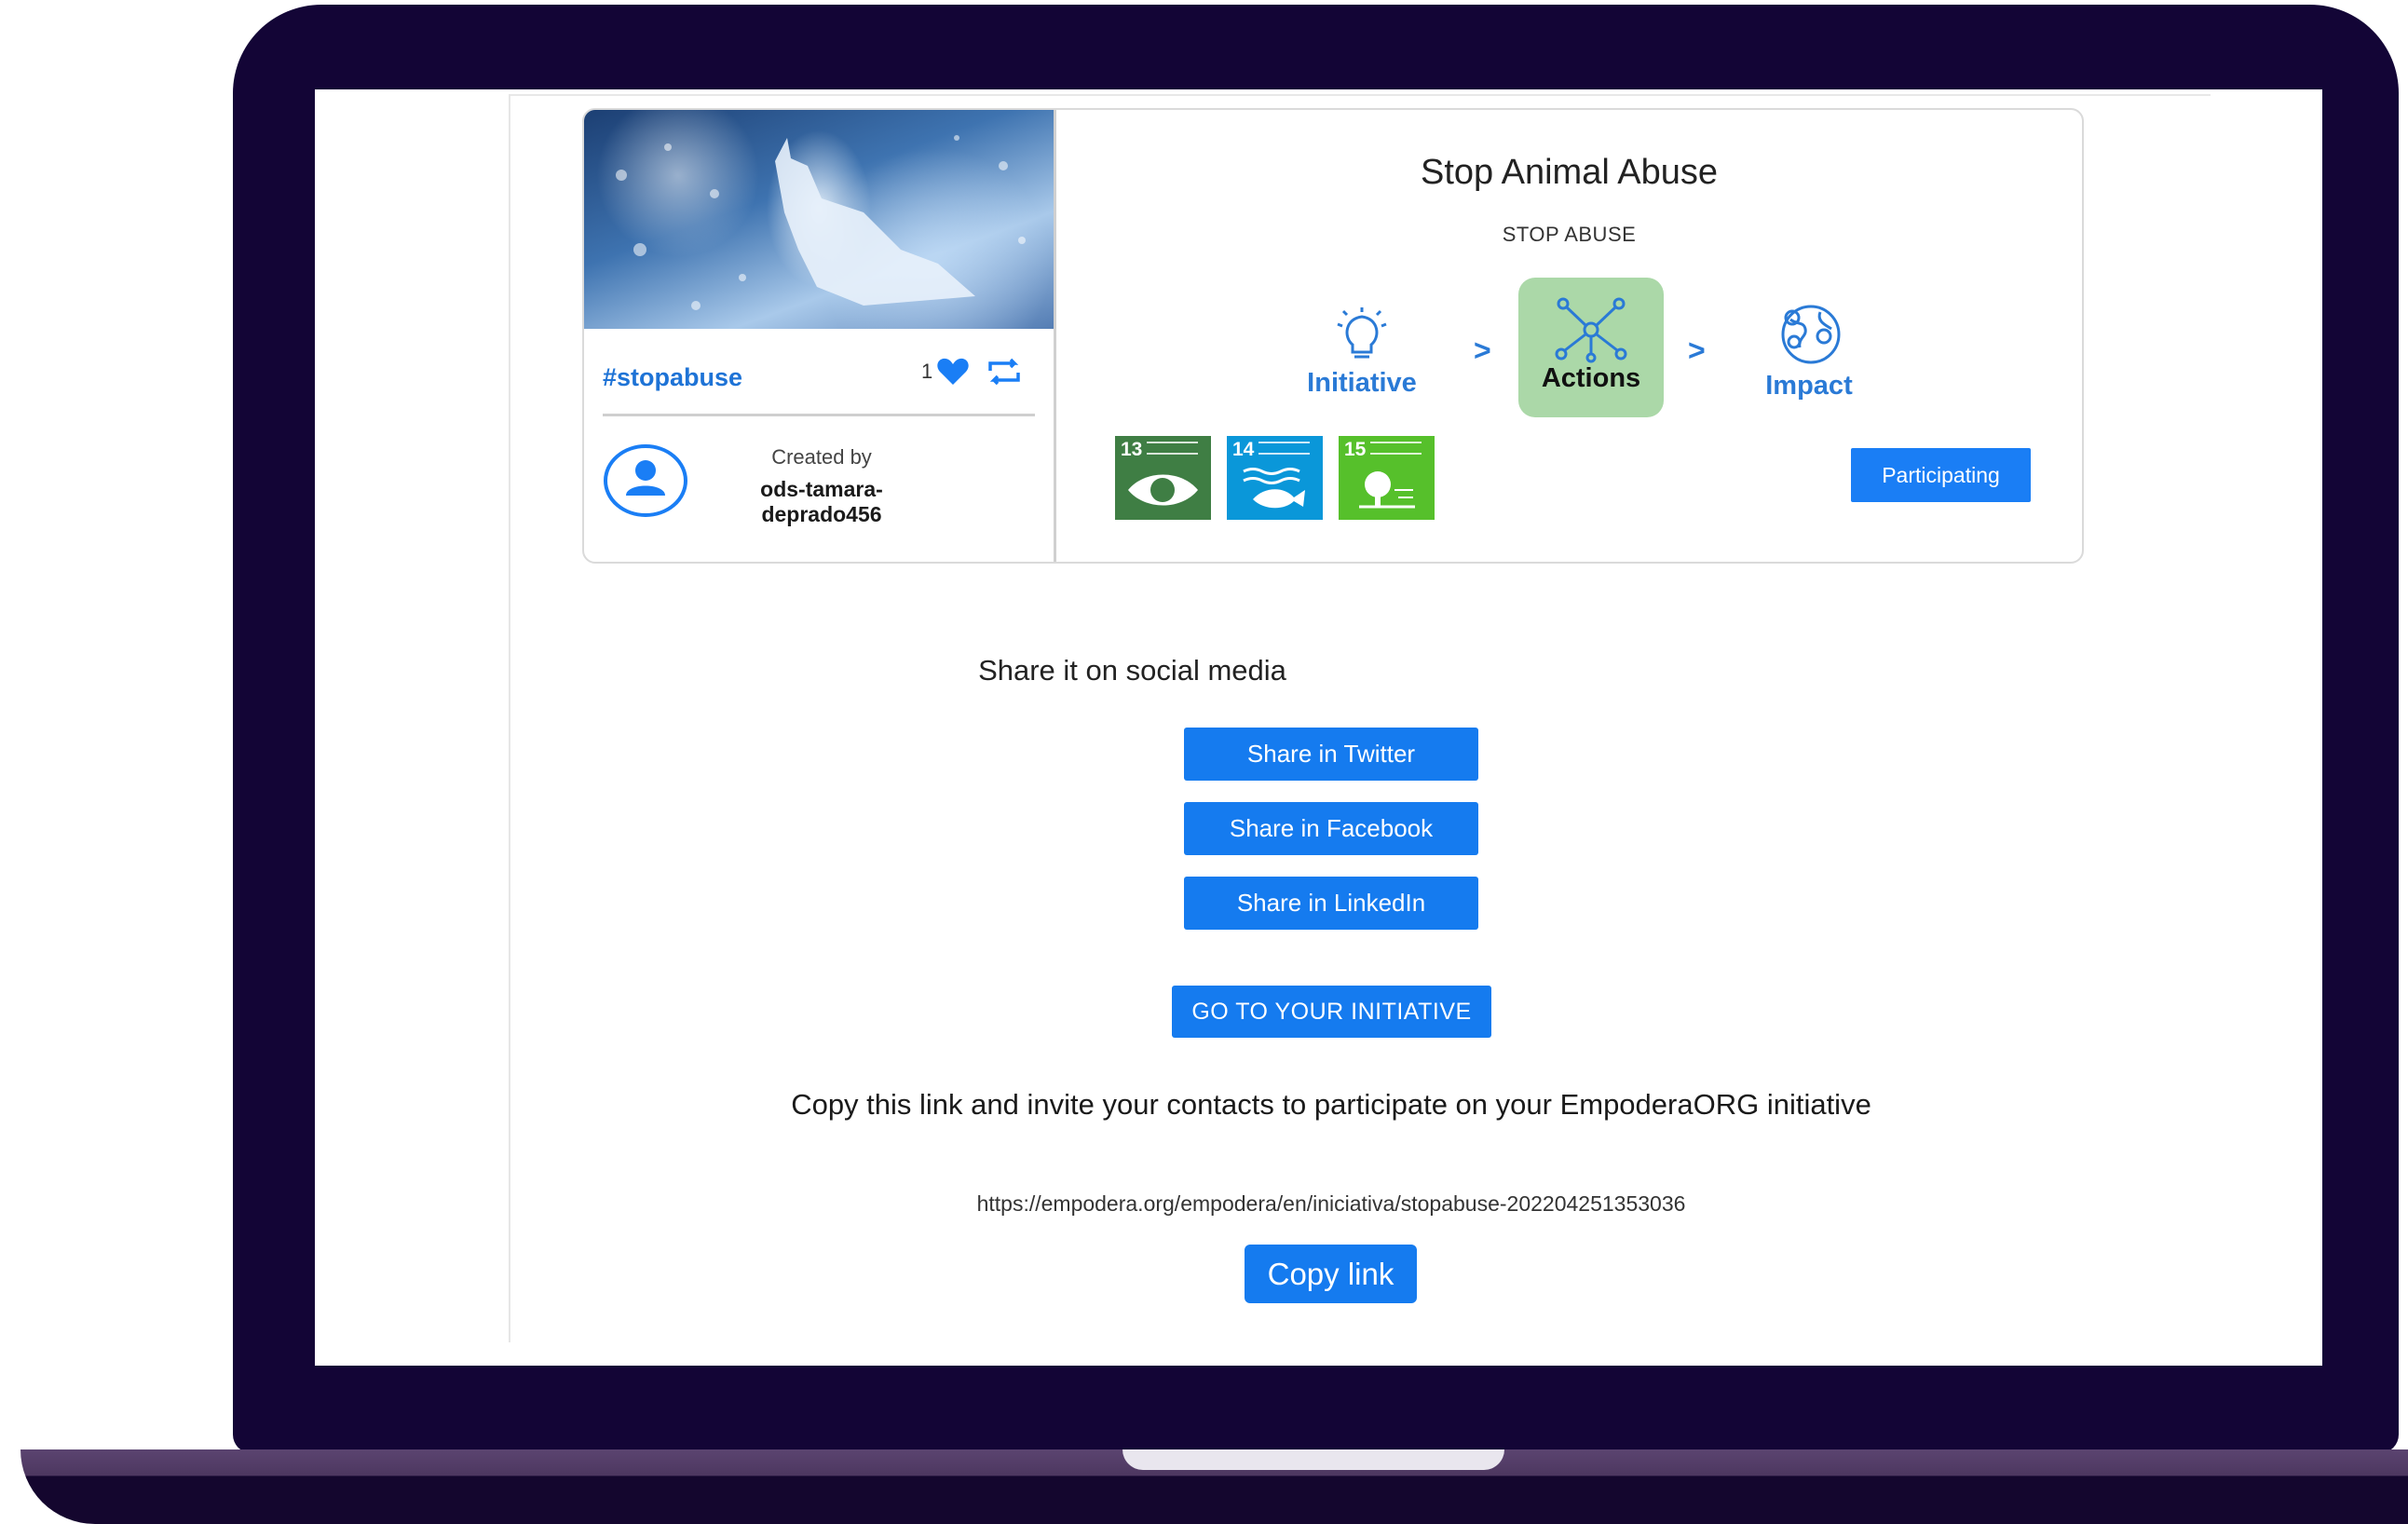 This screenshot has height=1524, width=2408. I want to click on copy-link-button: Copy link, so click(1331, 1274).